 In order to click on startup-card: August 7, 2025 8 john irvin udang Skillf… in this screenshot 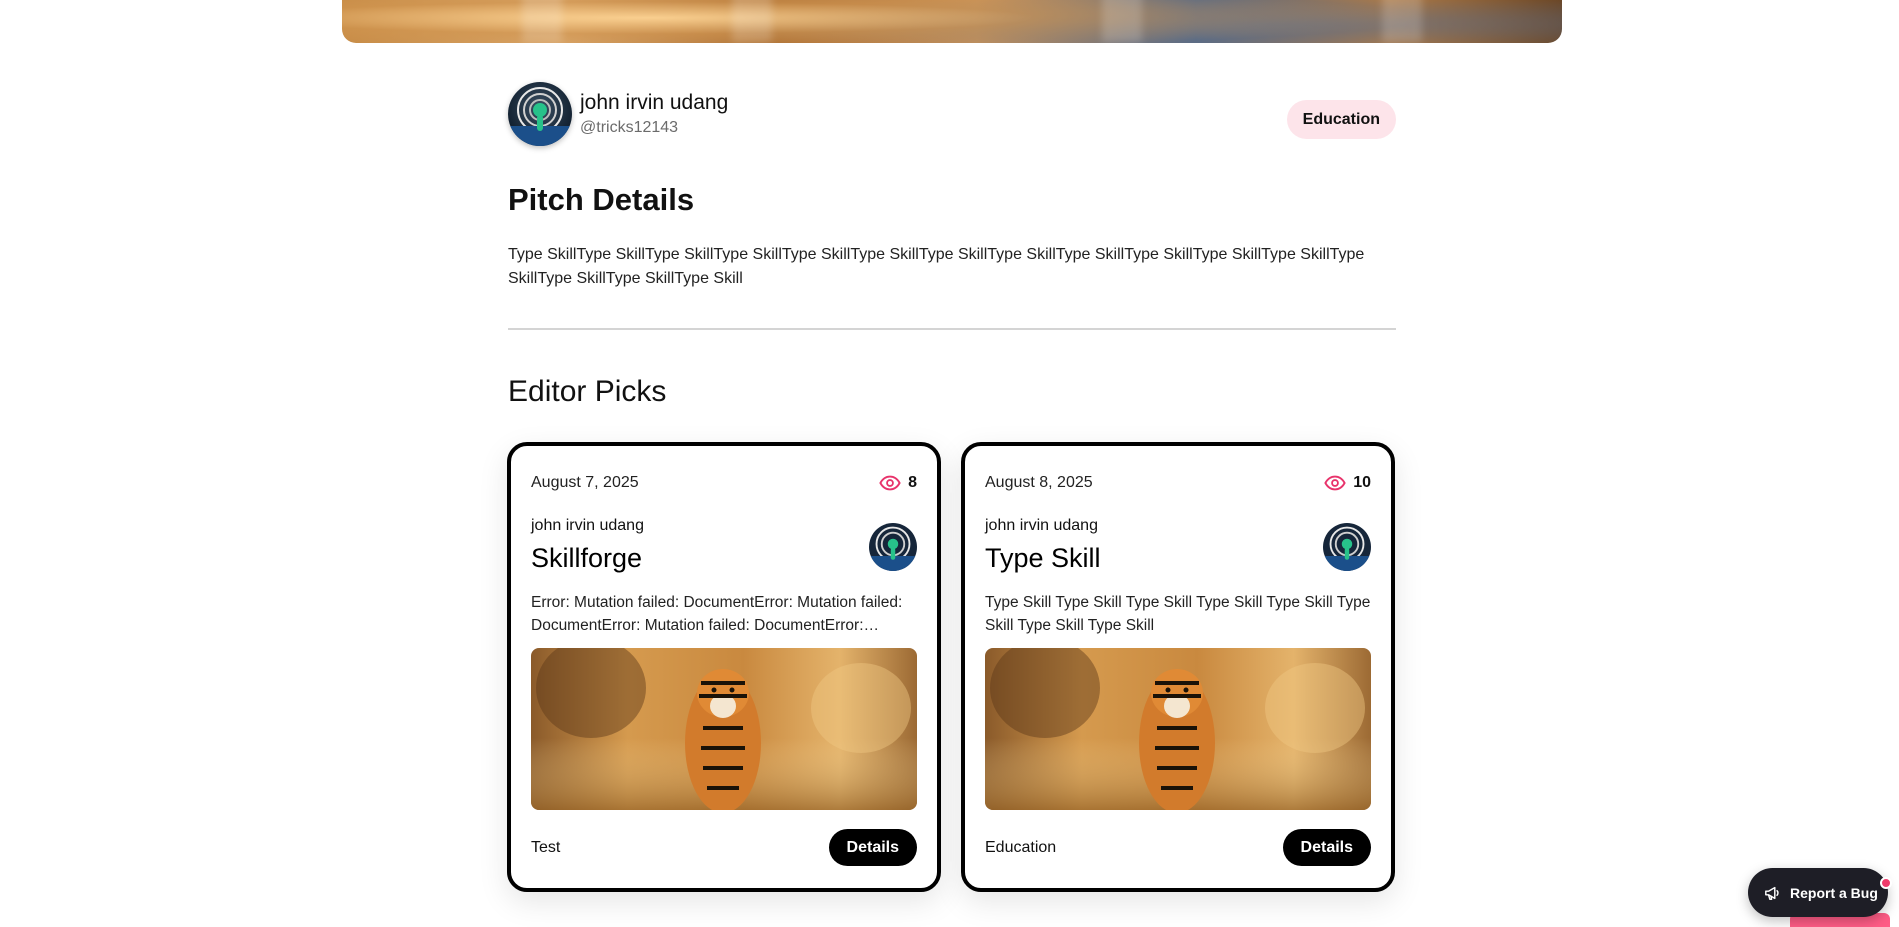, I will do `click(724, 667)`.